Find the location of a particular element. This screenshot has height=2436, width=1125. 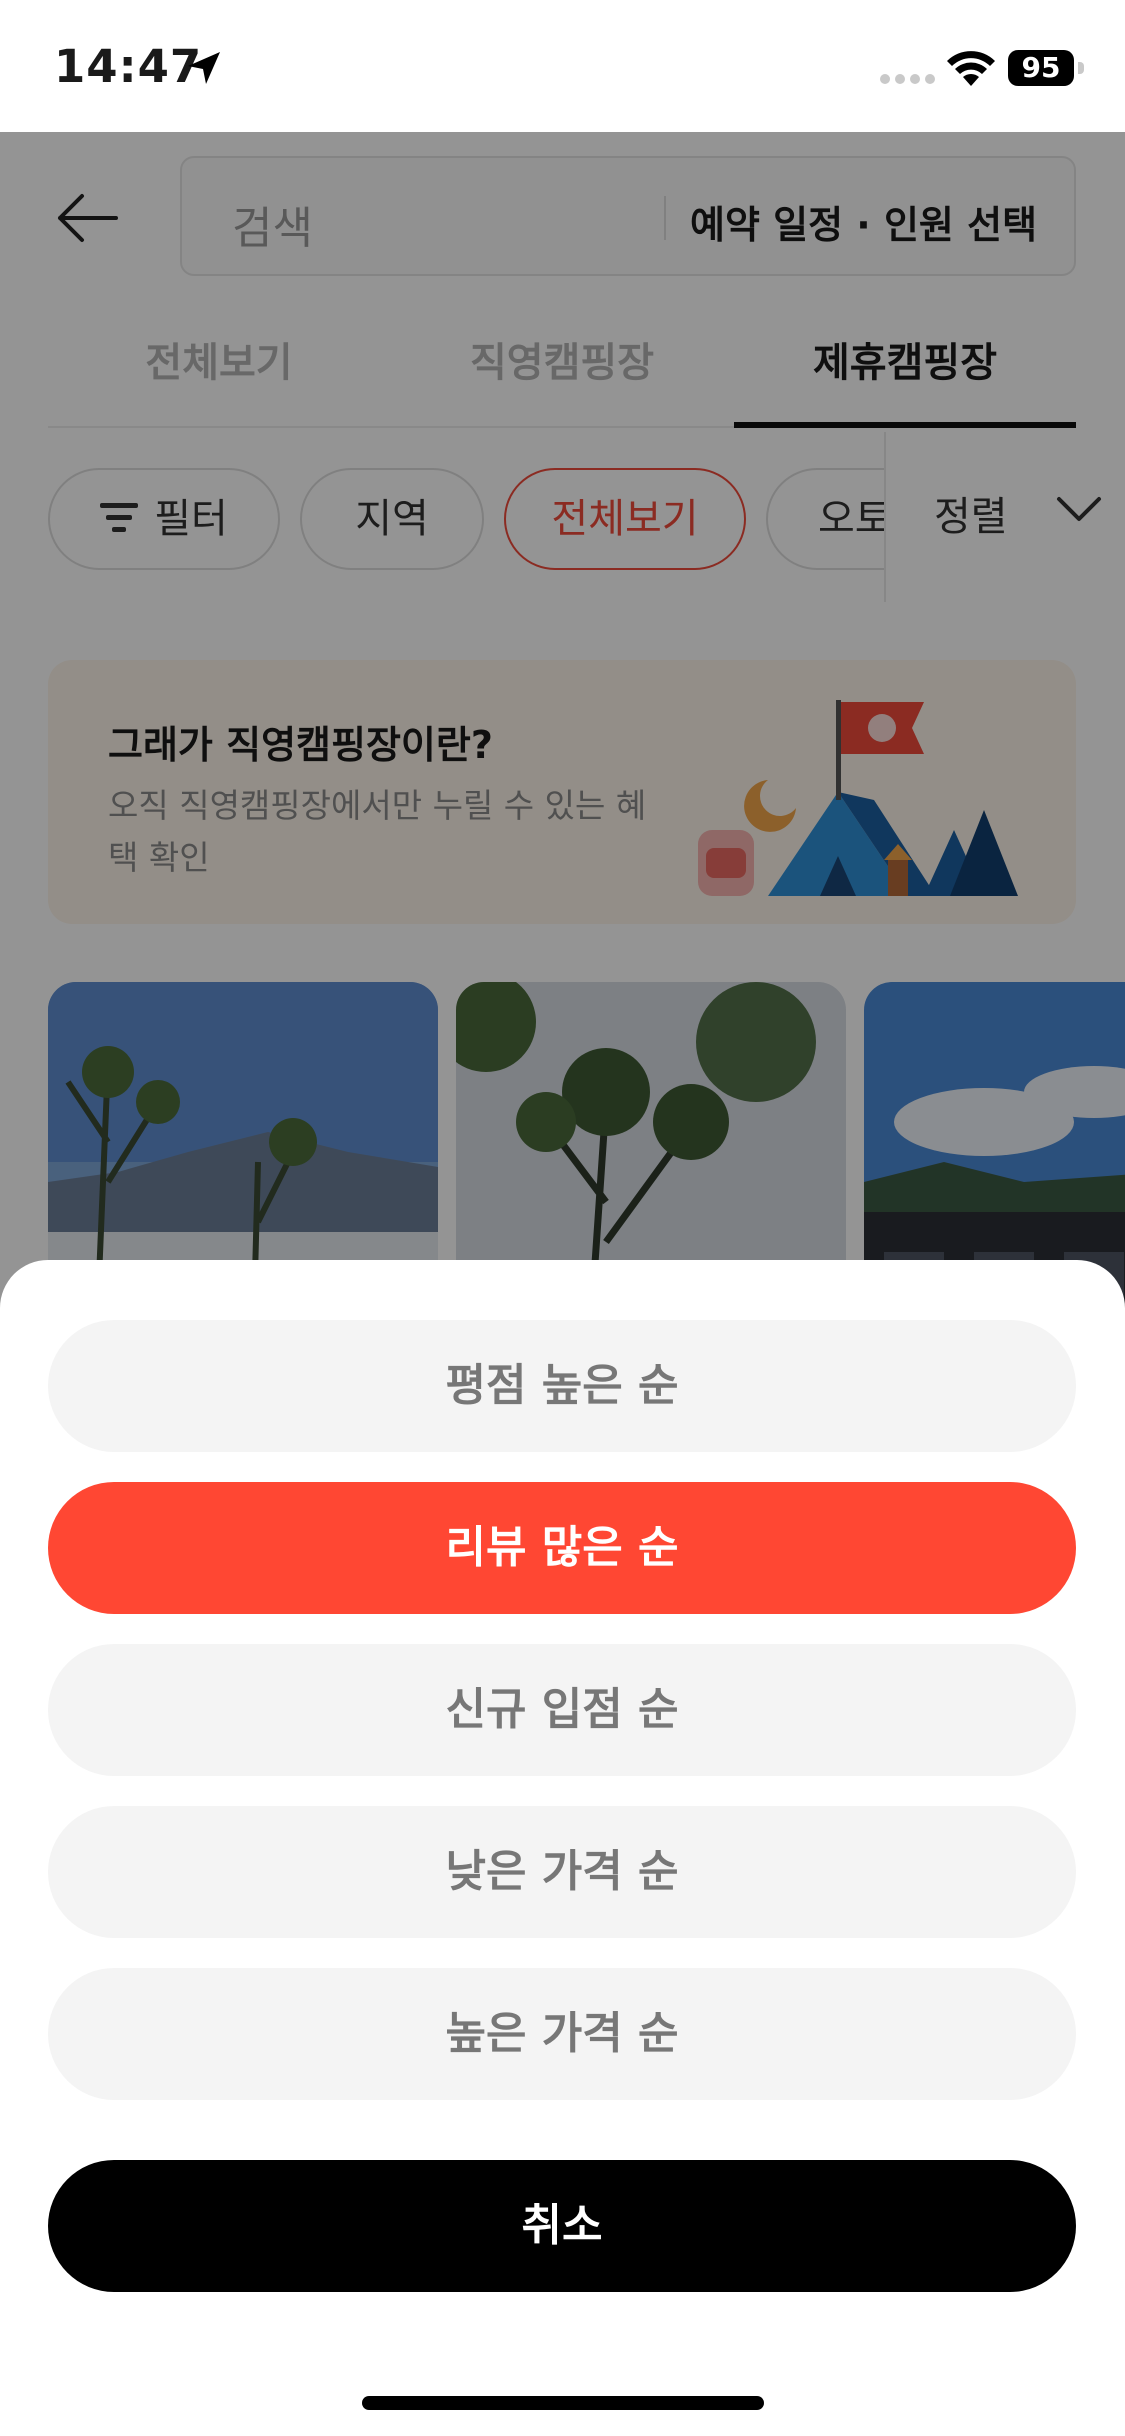

location-arrow-icon is located at coordinates (204, 68).